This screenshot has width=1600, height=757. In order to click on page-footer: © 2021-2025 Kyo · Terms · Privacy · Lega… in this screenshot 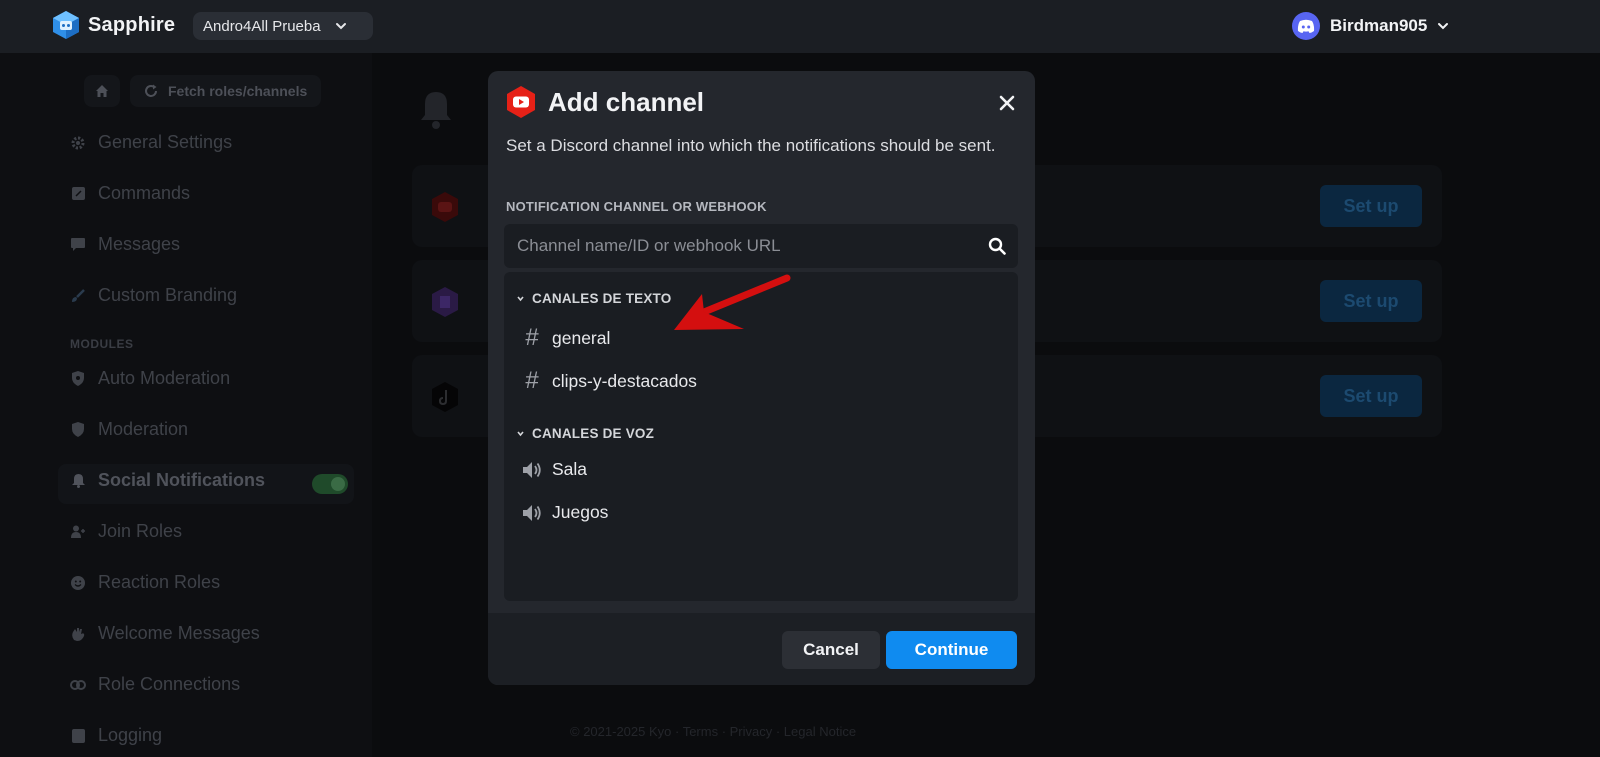, I will do `click(713, 731)`.